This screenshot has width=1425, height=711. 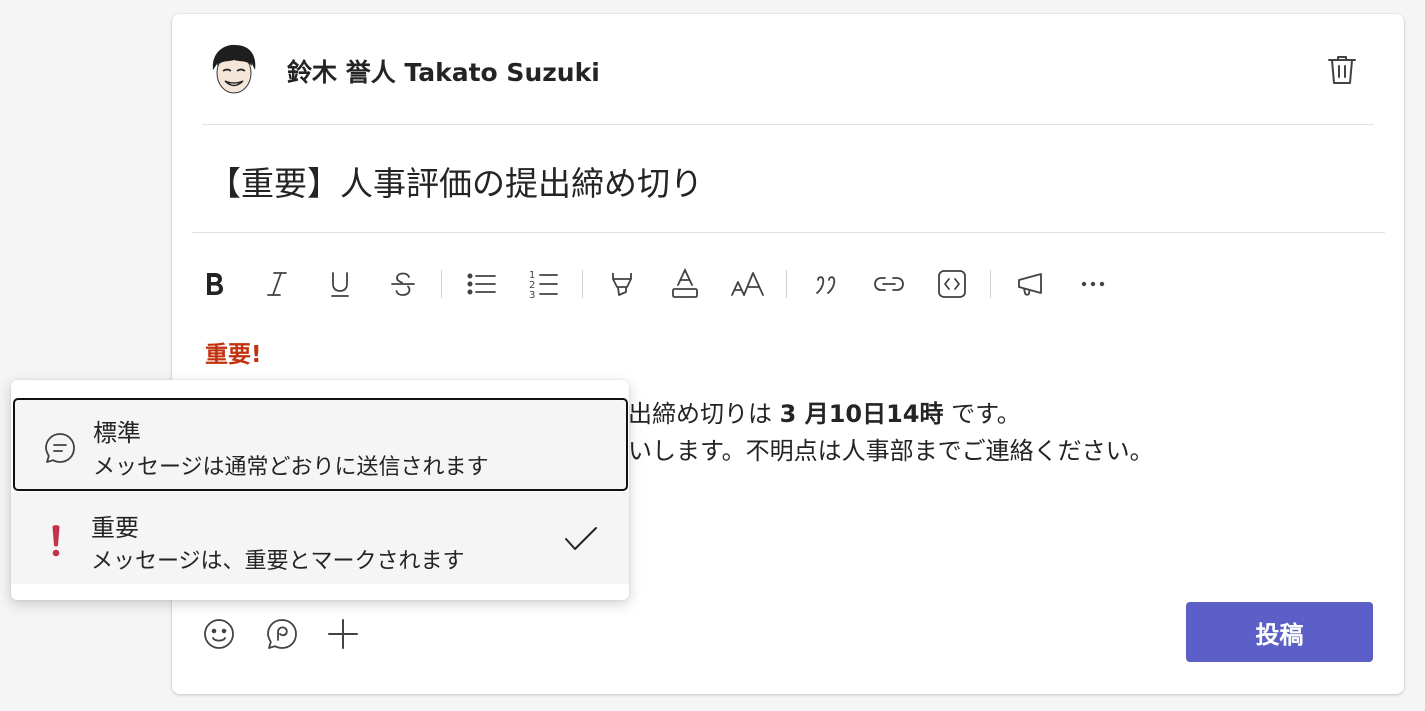 What do you see at coordinates (700, 414) in the screenshot?
I see `message-text: 出締め切りは` at bounding box center [700, 414].